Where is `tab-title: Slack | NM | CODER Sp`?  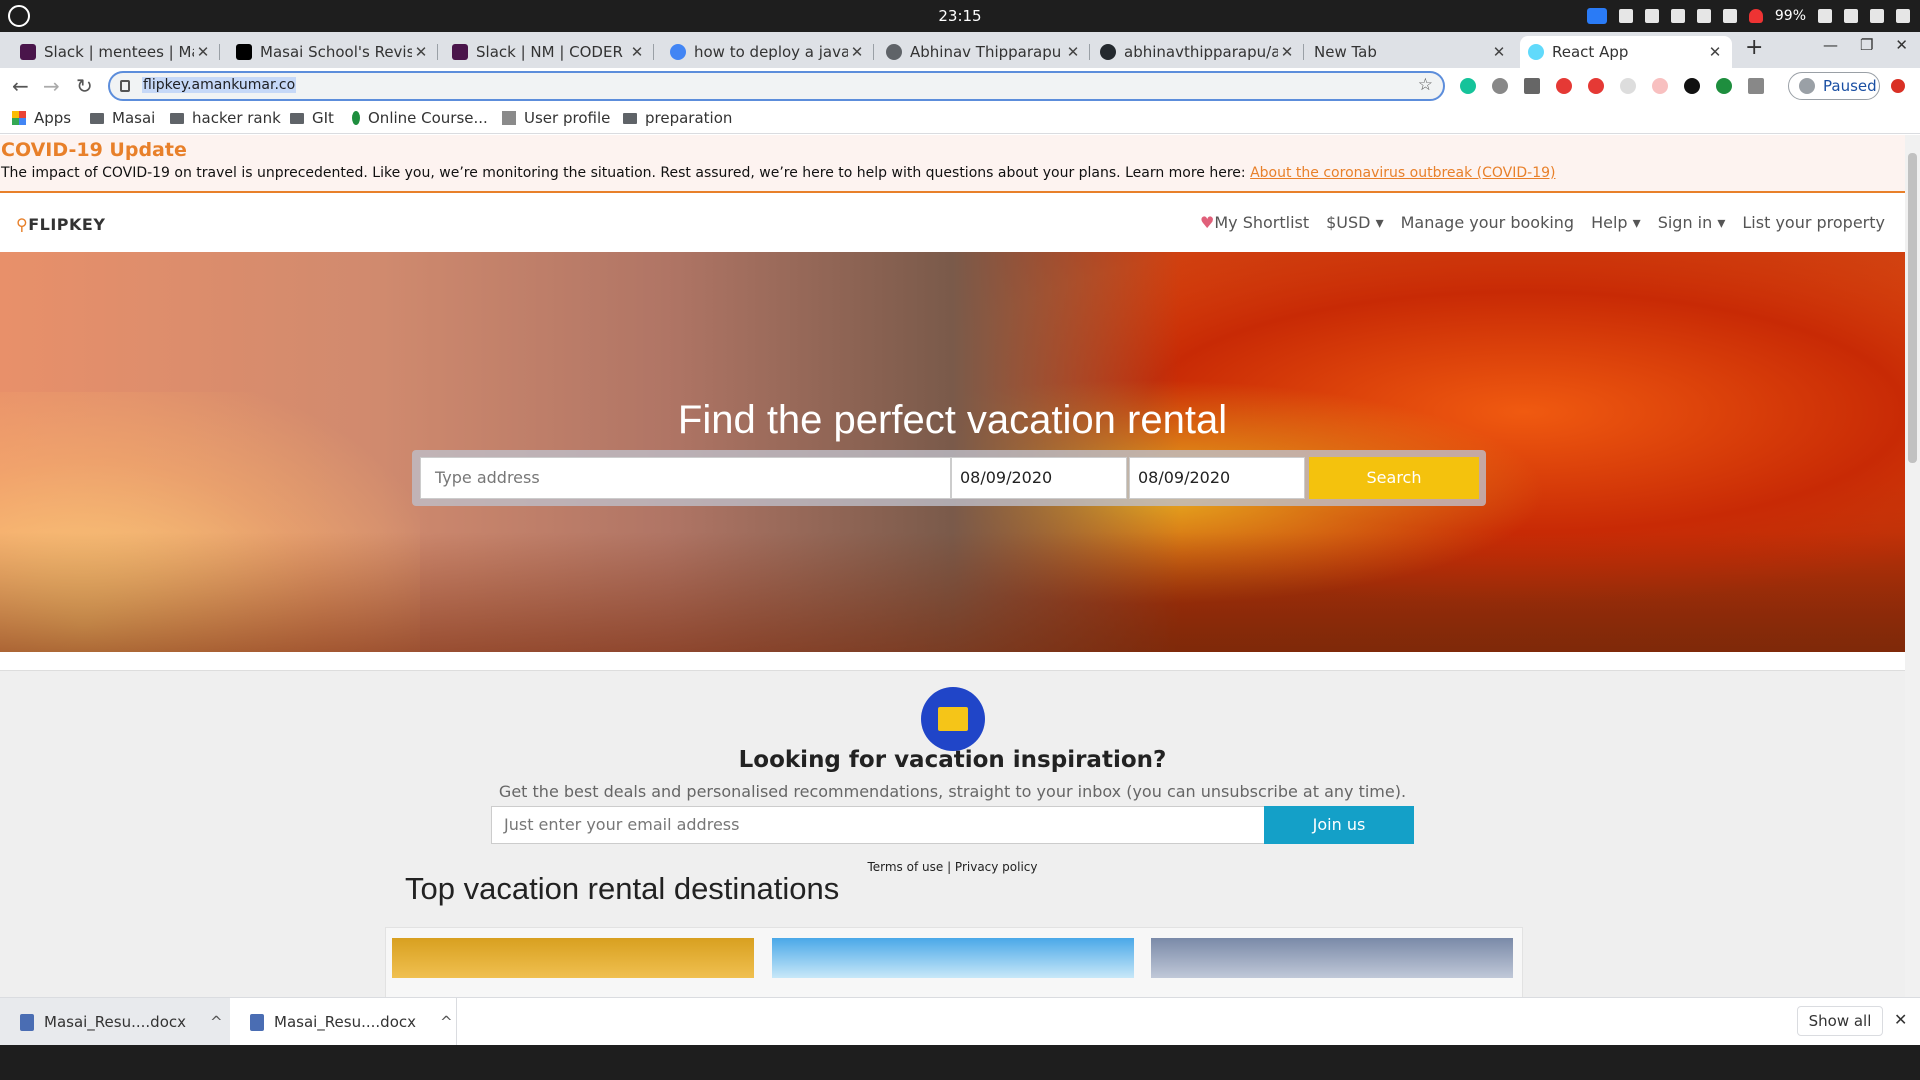 tab-title: Slack | NM | CODER Sp is located at coordinates (552, 52).